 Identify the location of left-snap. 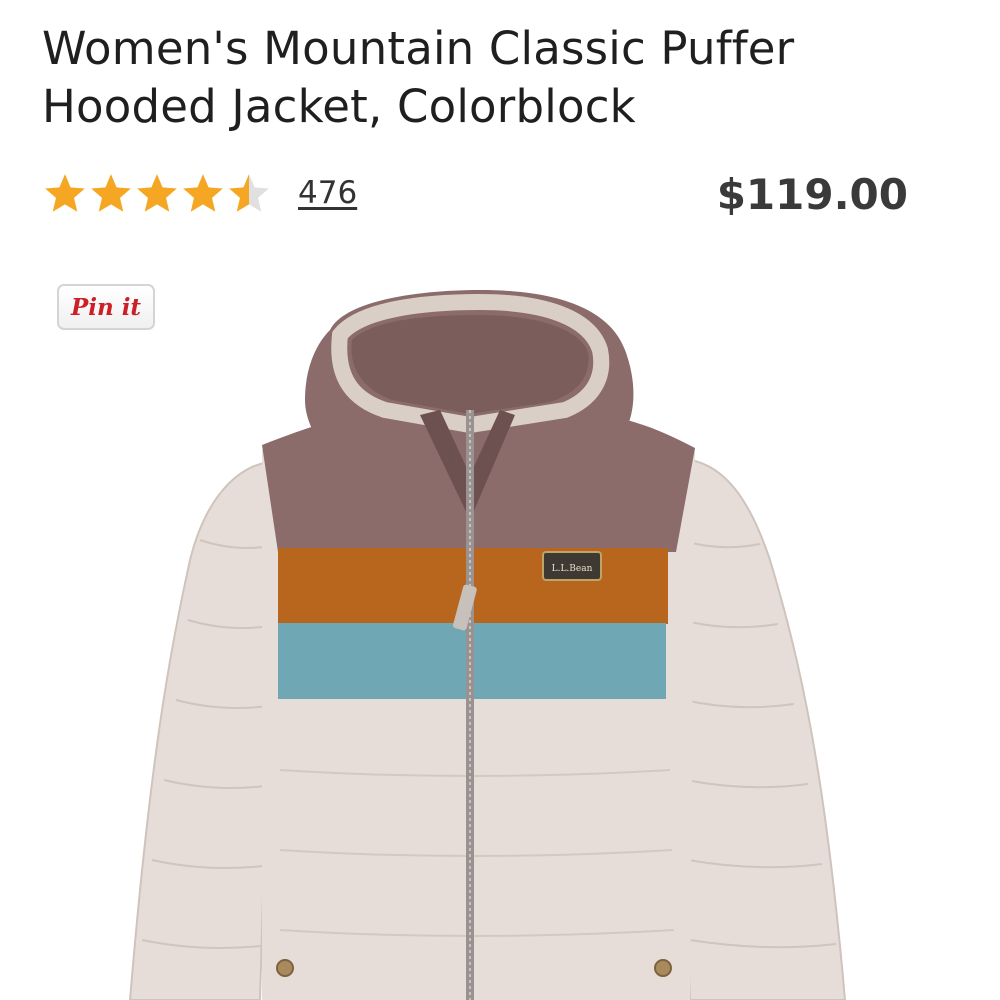
(285, 968).